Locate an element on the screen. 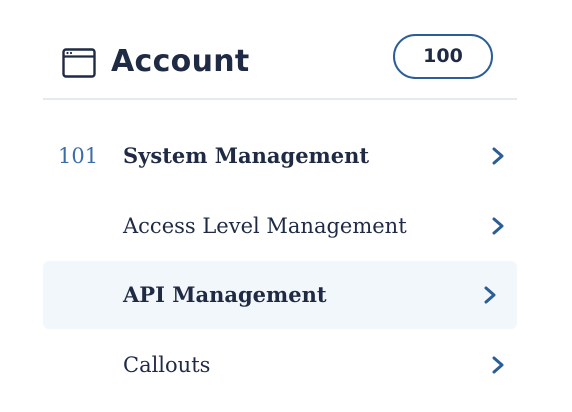  menu-item-system-management: 101 System Management is located at coordinates (280, 156).